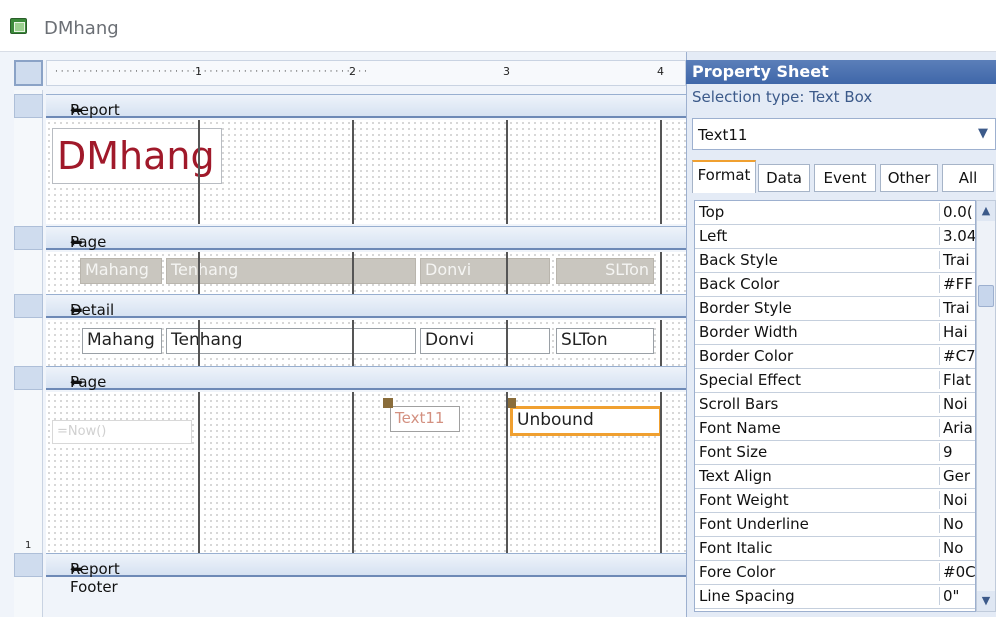  Describe the element at coordinates (835, 261) in the screenshot. I see `property-row: Back Style Trai` at that location.